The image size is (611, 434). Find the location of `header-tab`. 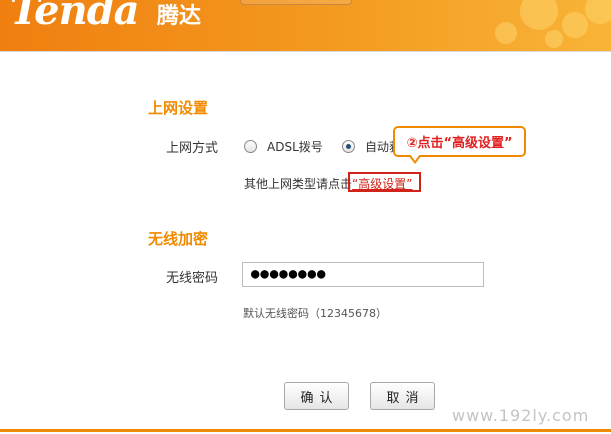

header-tab is located at coordinates (296, 2).